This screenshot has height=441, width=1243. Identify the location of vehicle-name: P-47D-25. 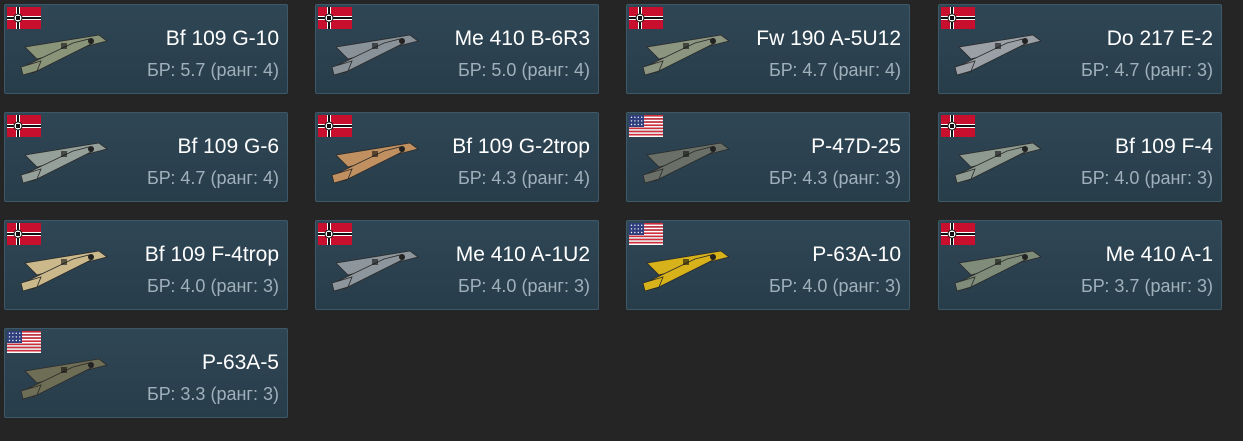
(856, 146).